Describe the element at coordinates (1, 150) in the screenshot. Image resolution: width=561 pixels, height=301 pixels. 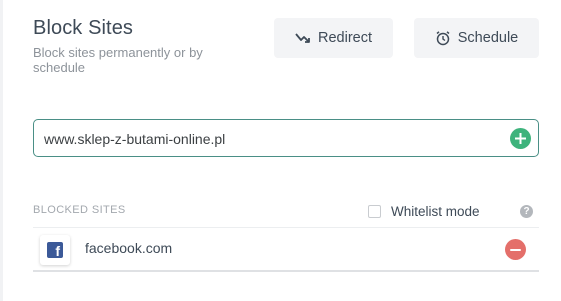
I see `left-edge` at that location.